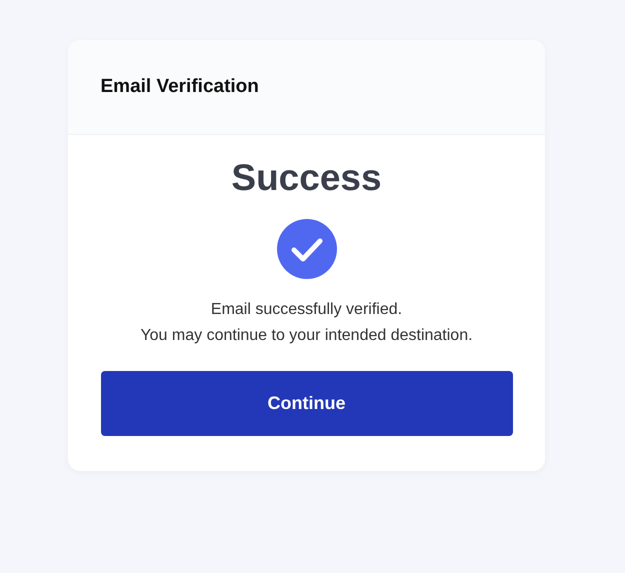  I want to click on status-message: Email successfully verified., so click(306, 310).